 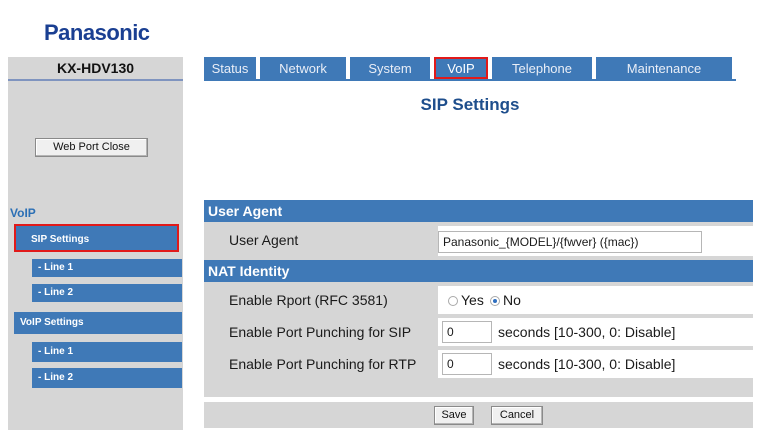 What do you see at coordinates (587, 332) in the screenshot?
I see `sip-seconds-hint: seconds [10-300, 0: Disable]` at bounding box center [587, 332].